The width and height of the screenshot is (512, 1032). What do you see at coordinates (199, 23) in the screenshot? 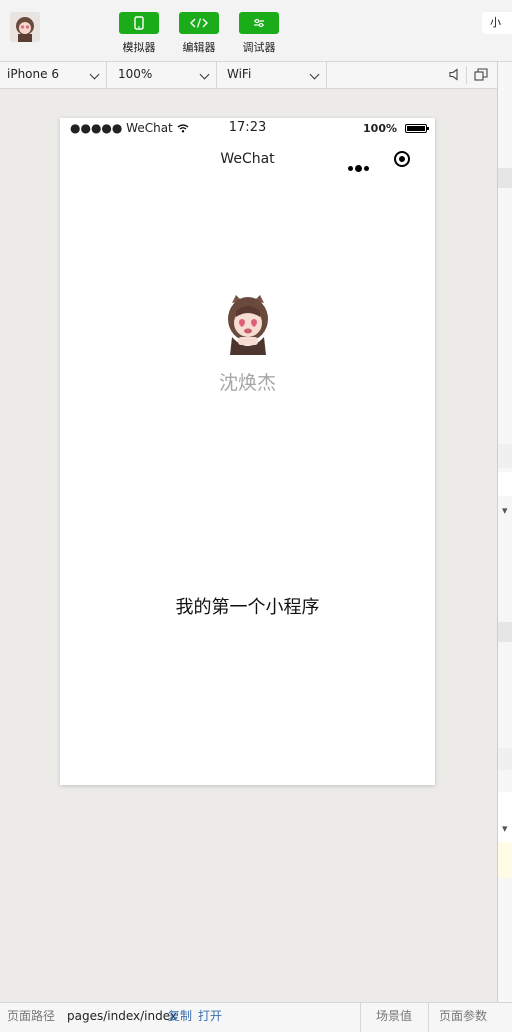
I see `code-icon` at bounding box center [199, 23].